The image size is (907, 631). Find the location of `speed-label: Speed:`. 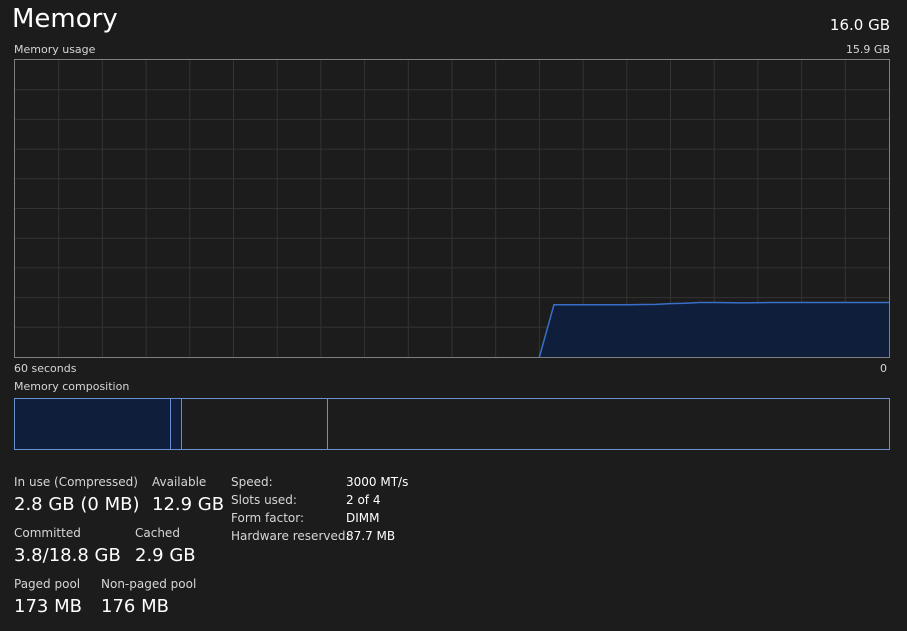

speed-label: Speed: is located at coordinates (252, 482).